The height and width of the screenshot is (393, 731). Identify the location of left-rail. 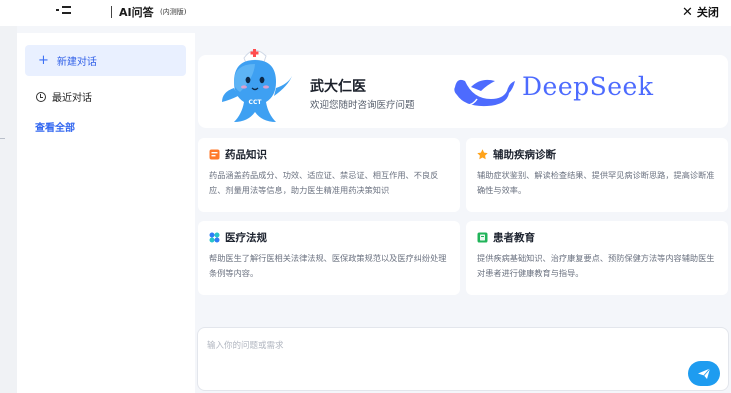
(8, 209).